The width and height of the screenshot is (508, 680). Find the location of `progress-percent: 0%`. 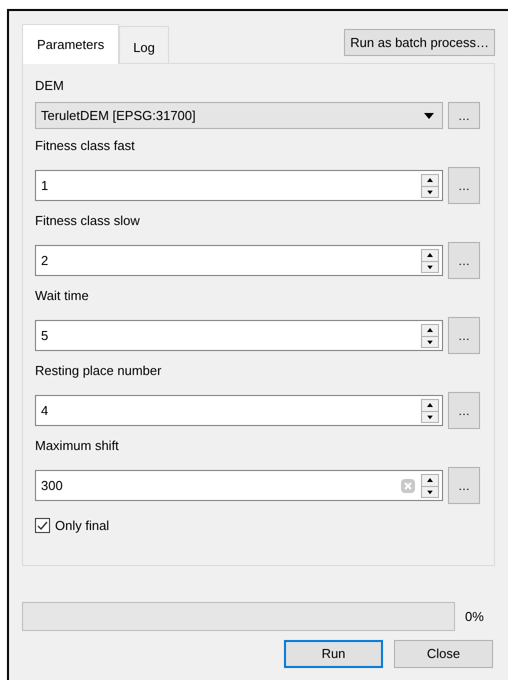

progress-percent: 0% is located at coordinates (474, 617).